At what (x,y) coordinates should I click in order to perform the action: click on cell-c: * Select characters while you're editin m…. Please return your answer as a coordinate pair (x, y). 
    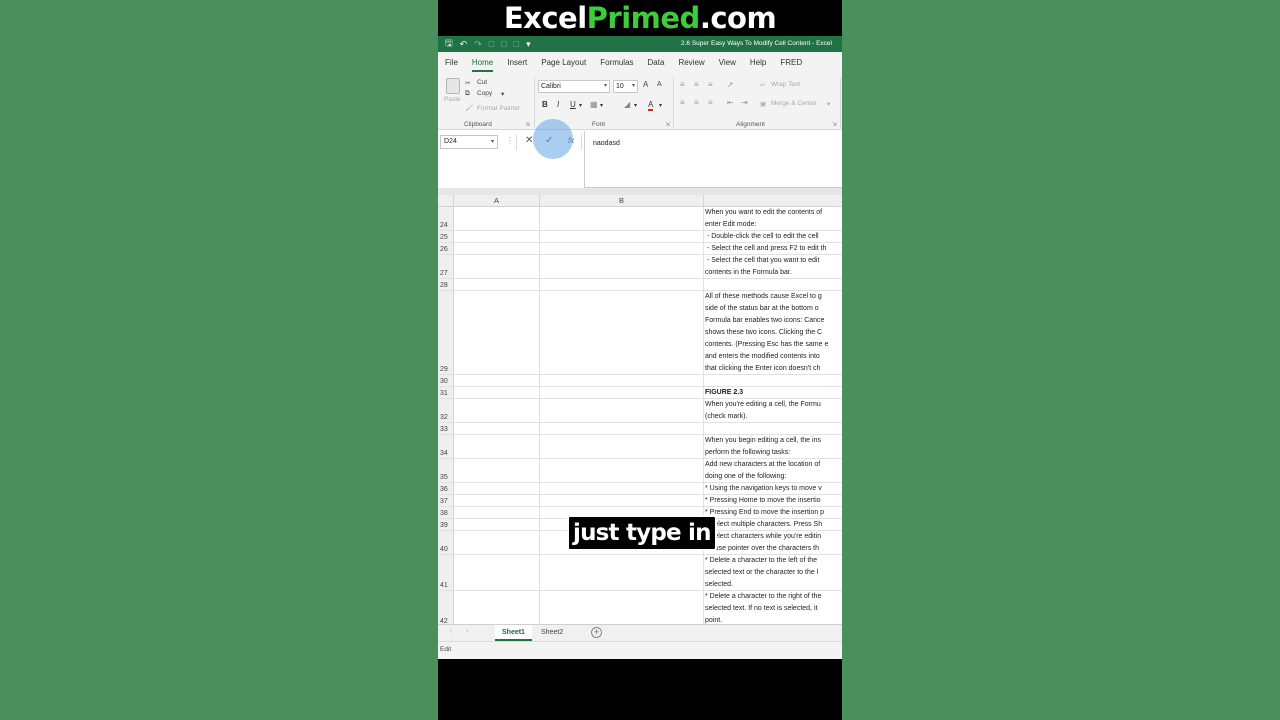
    Looking at the image, I should click on (773, 542).